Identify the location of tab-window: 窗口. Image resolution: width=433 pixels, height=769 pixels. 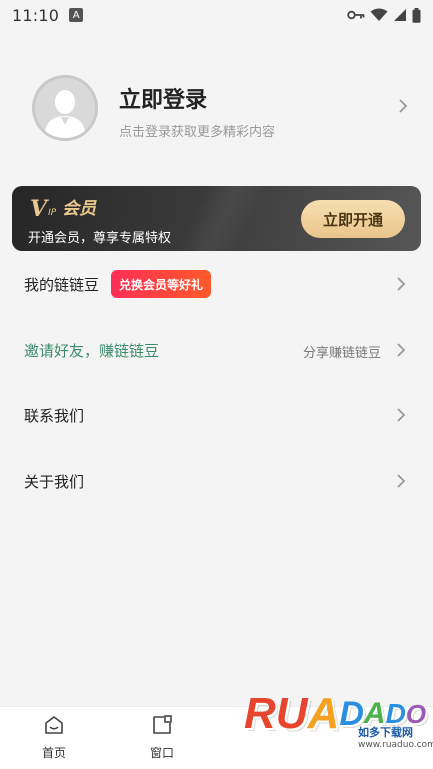
(162, 738).